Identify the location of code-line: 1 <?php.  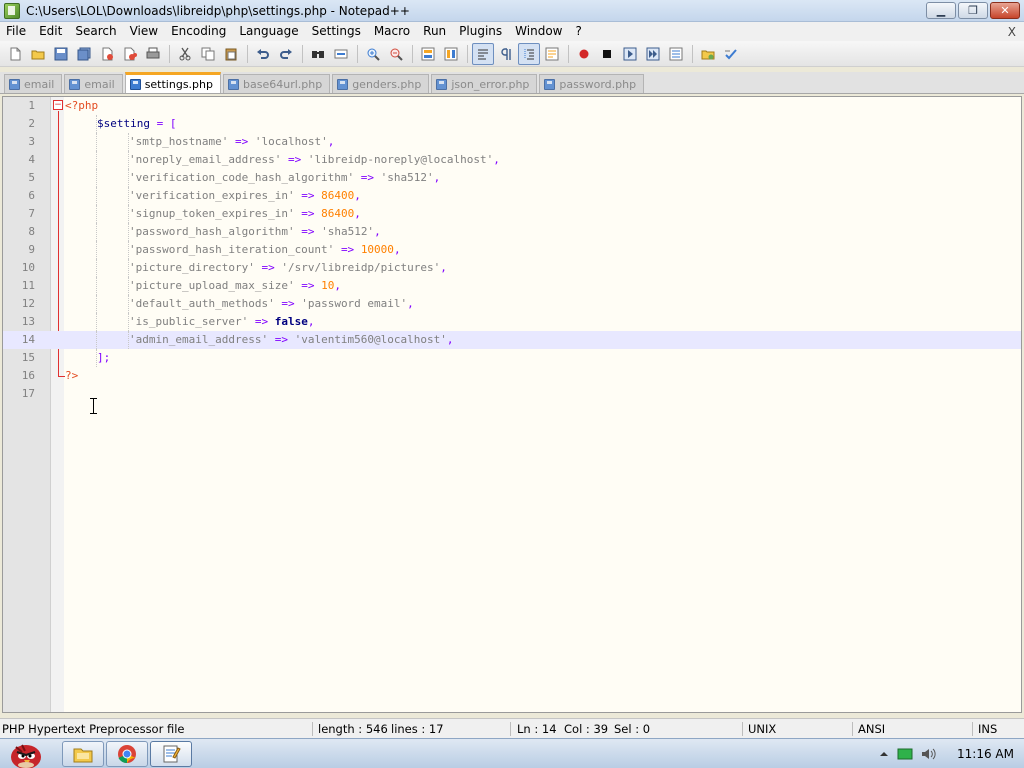
(512, 106).